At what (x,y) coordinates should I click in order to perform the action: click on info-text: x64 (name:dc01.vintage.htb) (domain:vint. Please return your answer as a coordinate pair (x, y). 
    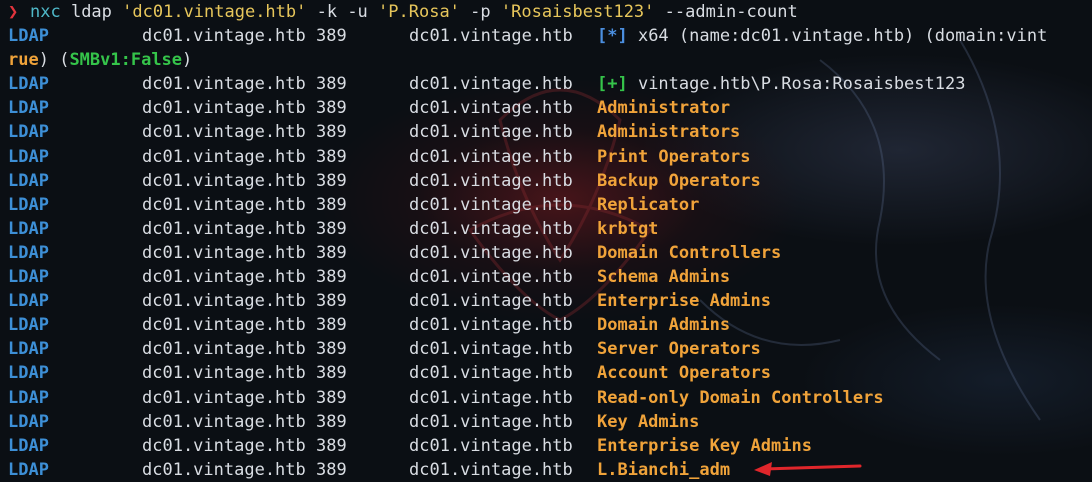
    Looking at the image, I should click on (837, 36).